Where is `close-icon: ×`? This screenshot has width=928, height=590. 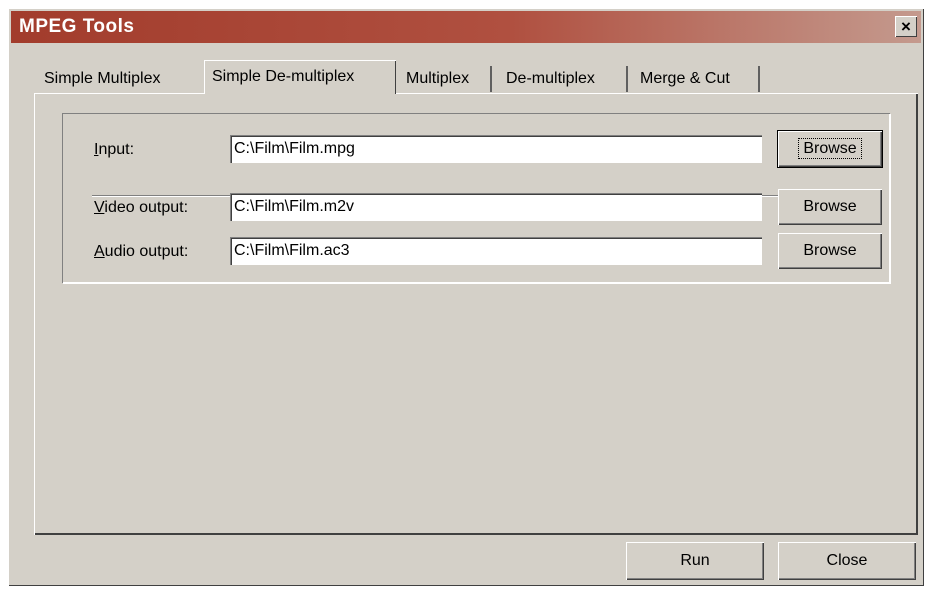
close-icon: × is located at coordinates (906, 26).